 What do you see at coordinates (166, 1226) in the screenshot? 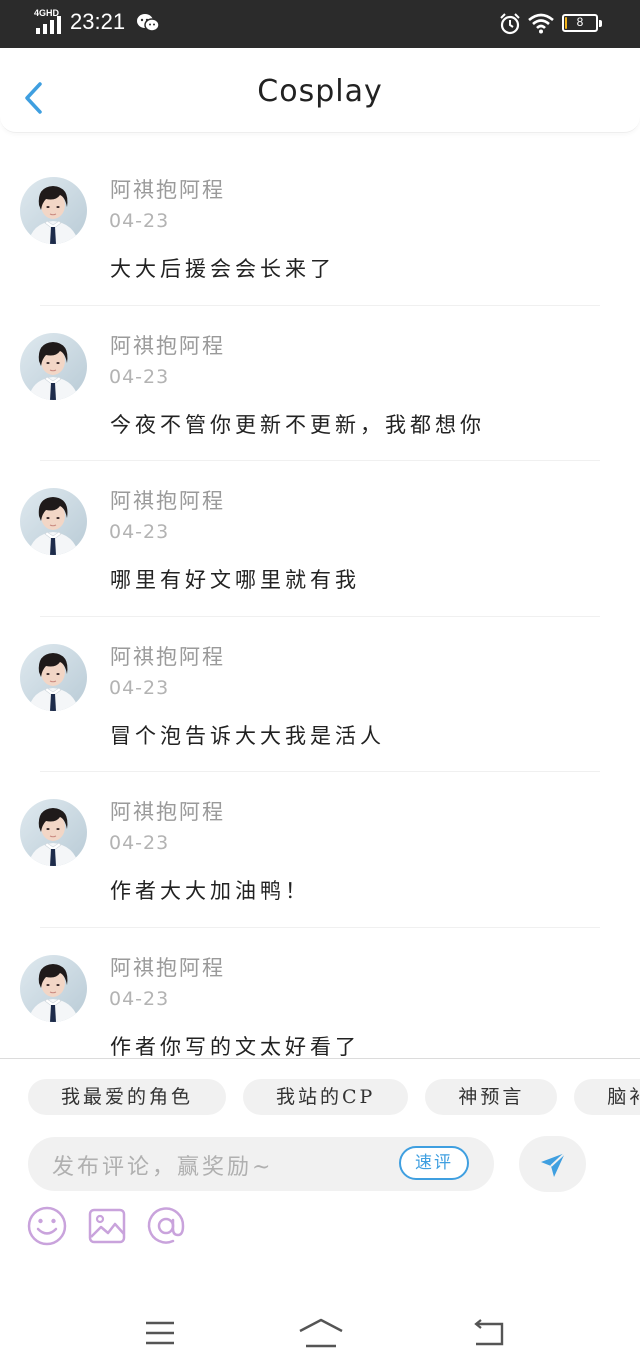
I see `mention-icon` at bounding box center [166, 1226].